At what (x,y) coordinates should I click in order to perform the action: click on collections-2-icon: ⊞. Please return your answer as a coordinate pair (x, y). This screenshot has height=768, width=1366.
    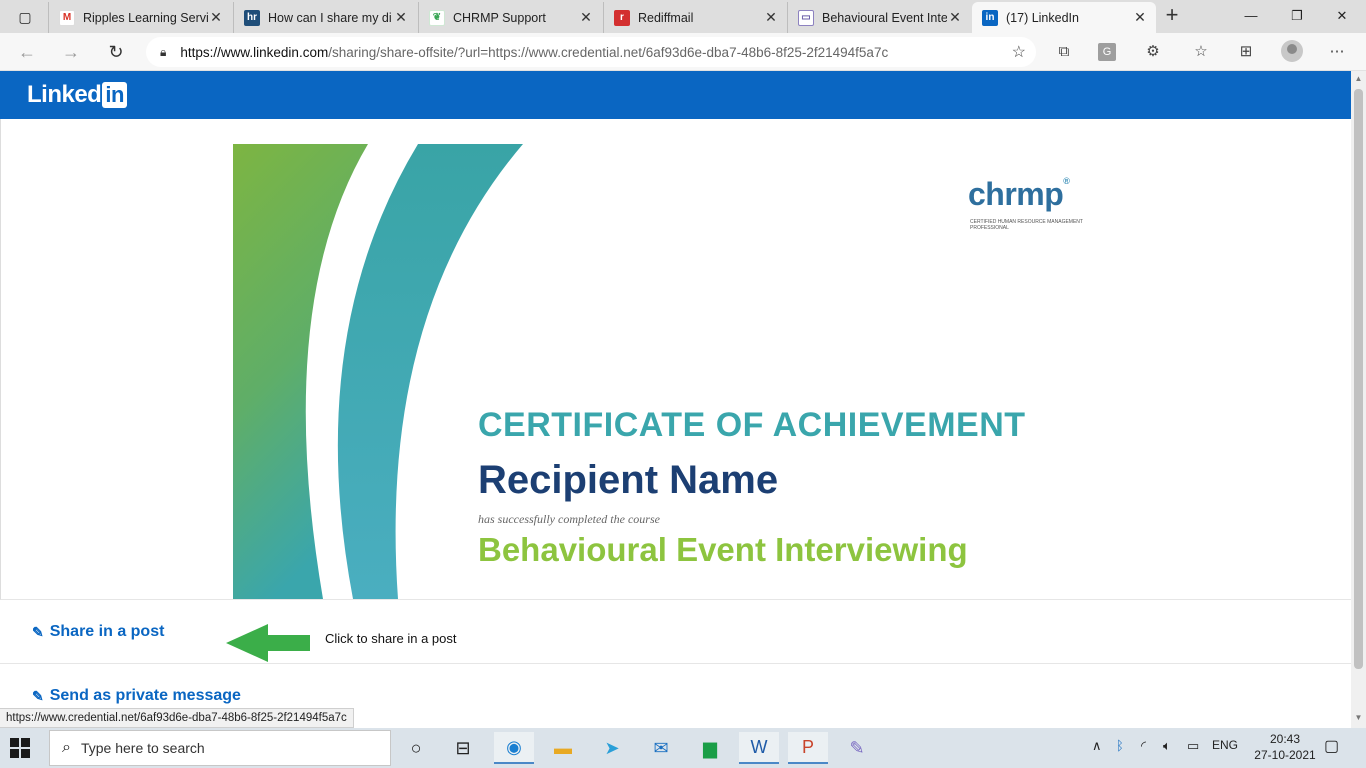
    Looking at the image, I should click on (1246, 52).